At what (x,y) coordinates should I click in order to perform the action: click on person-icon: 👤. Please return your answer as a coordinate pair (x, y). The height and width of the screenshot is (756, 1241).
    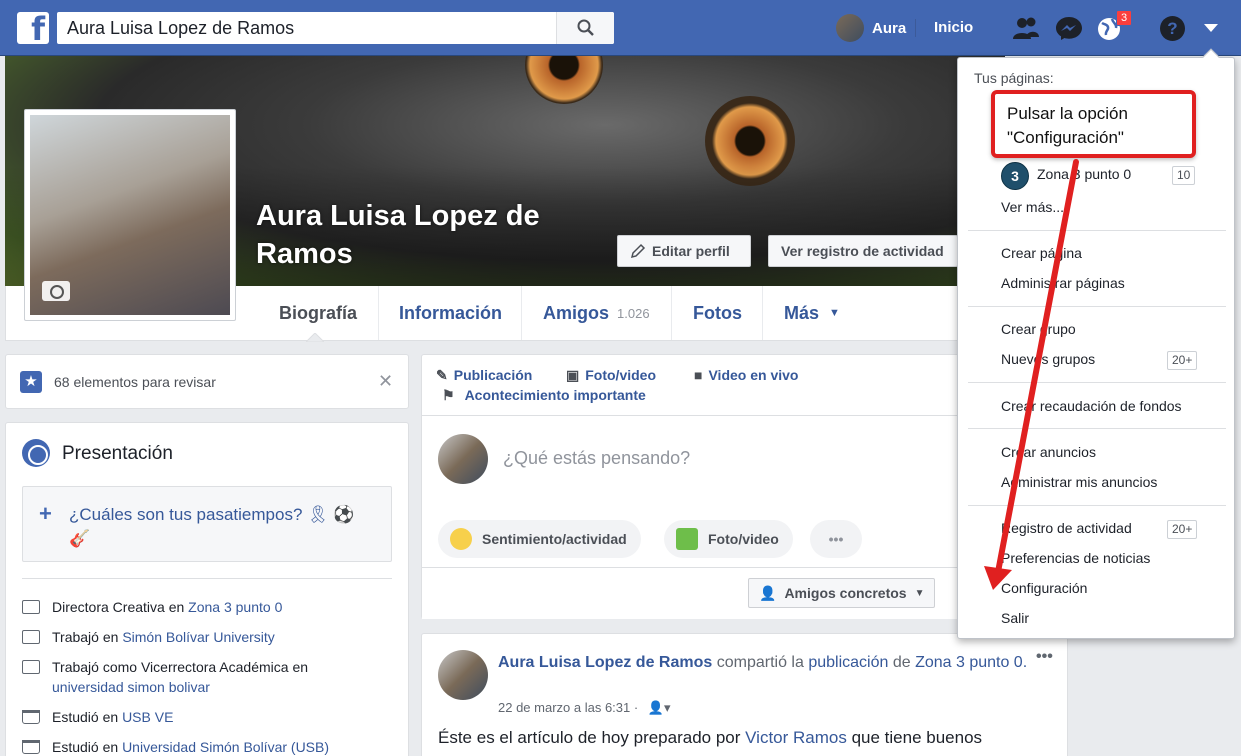
    Looking at the image, I should click on (768, 592).